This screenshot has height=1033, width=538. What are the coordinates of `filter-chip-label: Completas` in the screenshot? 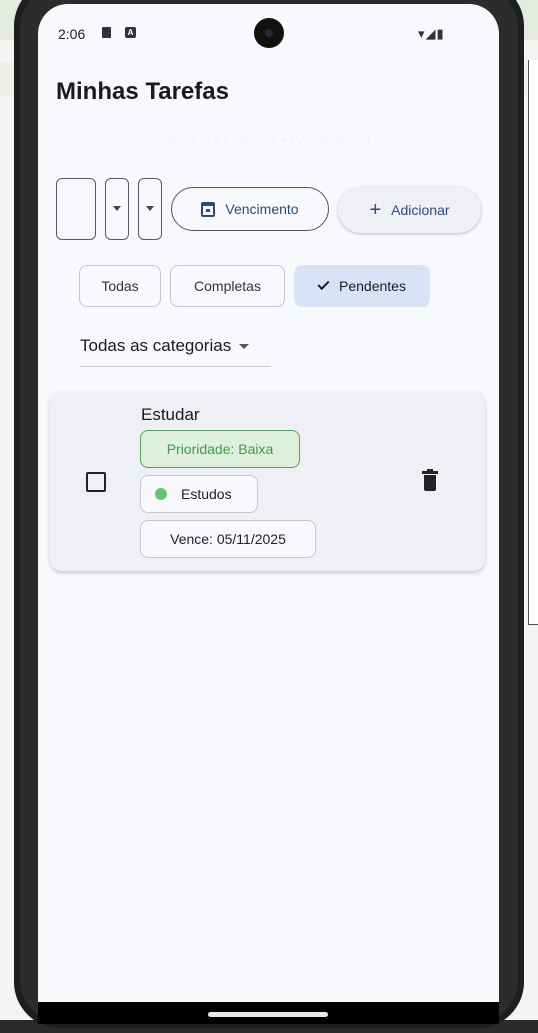 It's located at (227, 286).